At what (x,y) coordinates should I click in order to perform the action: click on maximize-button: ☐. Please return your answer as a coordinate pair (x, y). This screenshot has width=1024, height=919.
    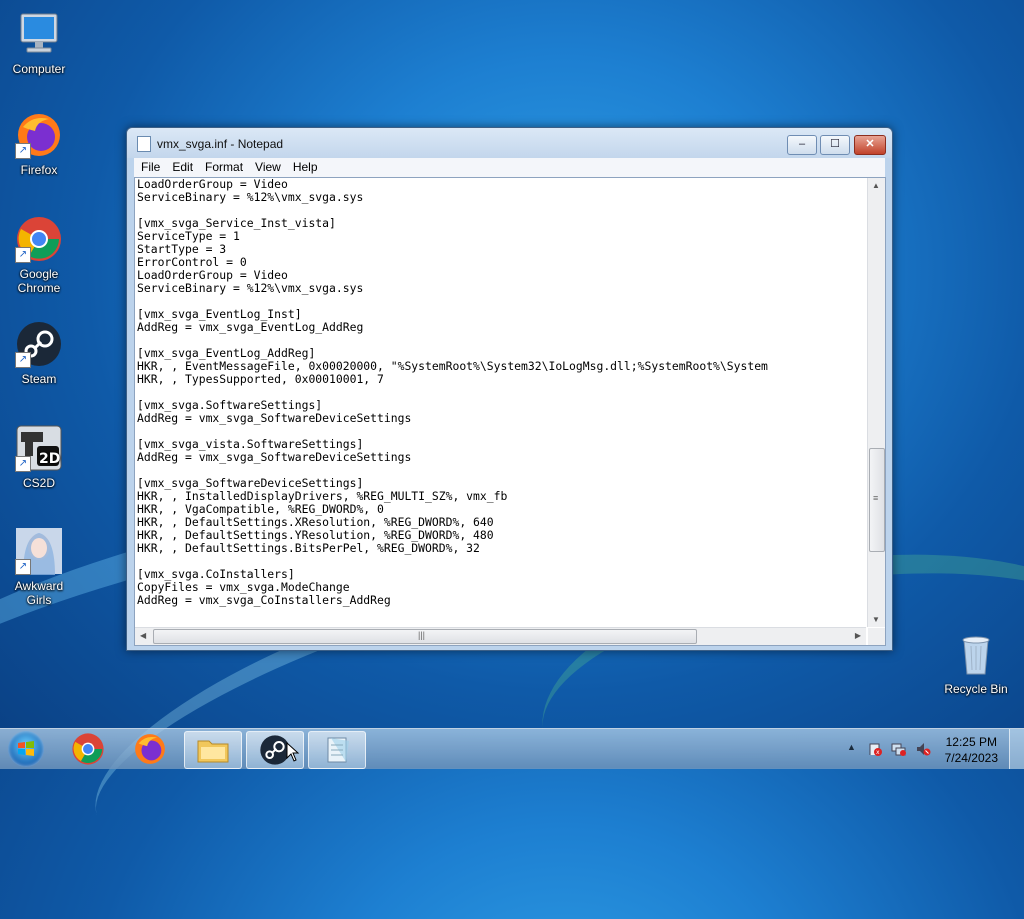
    Looking at the image, I should click on (835, 145).